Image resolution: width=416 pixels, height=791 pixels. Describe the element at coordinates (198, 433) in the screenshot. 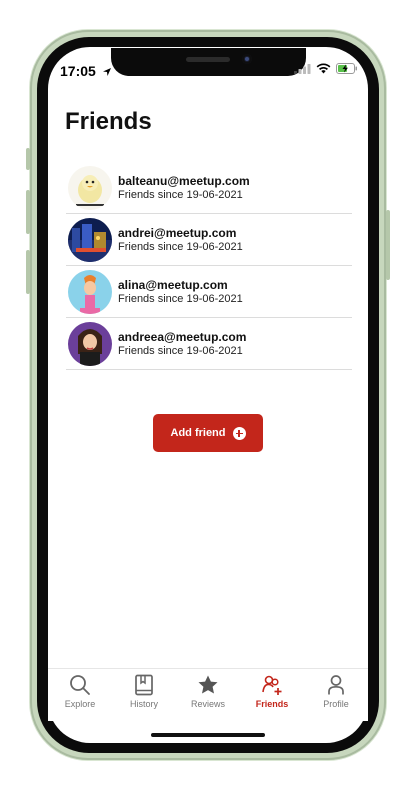

I see `add-friend-label: Add friend` at that location.